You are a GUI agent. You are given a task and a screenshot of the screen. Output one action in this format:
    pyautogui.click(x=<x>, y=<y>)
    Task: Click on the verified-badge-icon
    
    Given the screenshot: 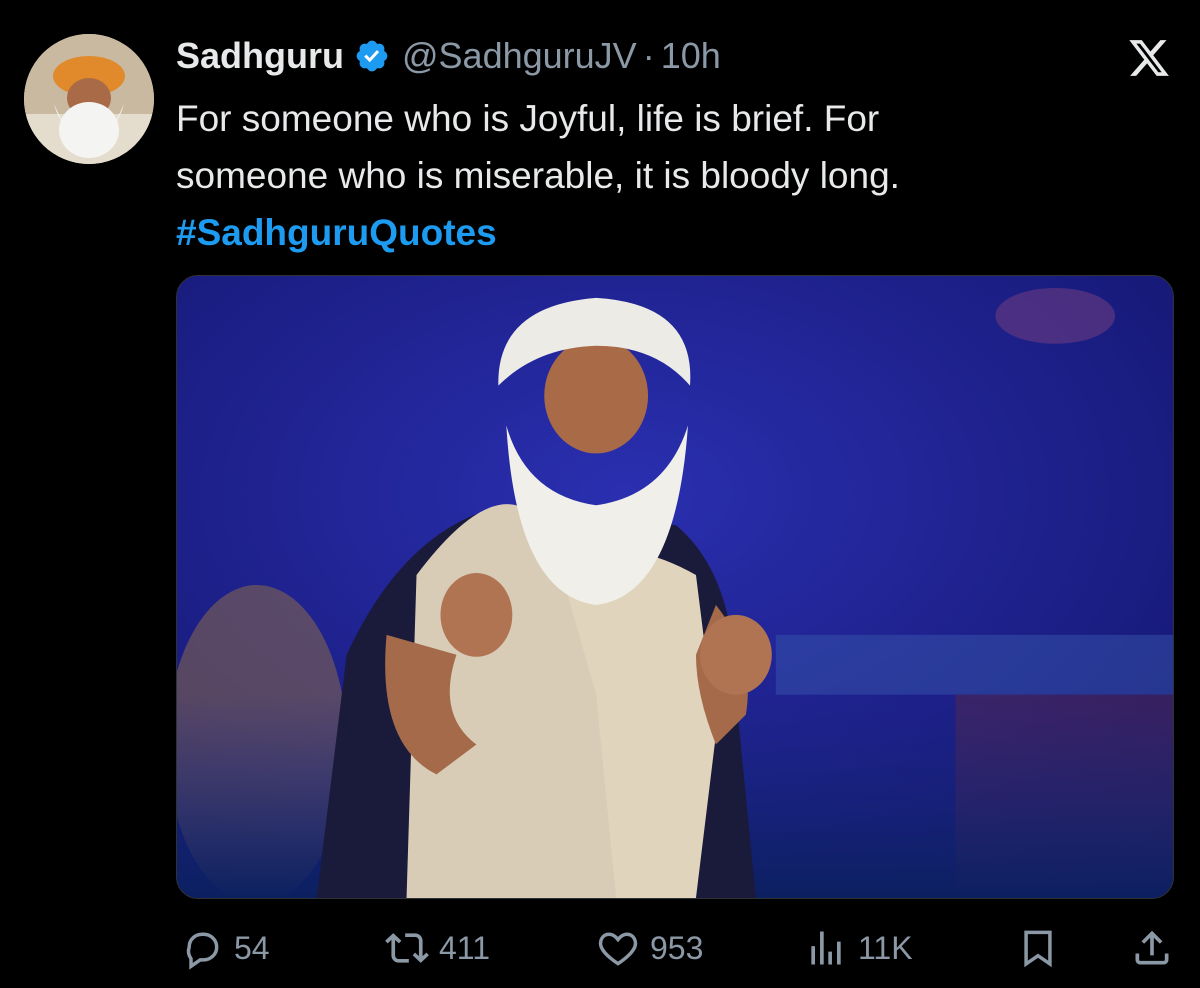 What is the action you would take?
    pyautogui.click(x=372, y=56)
    